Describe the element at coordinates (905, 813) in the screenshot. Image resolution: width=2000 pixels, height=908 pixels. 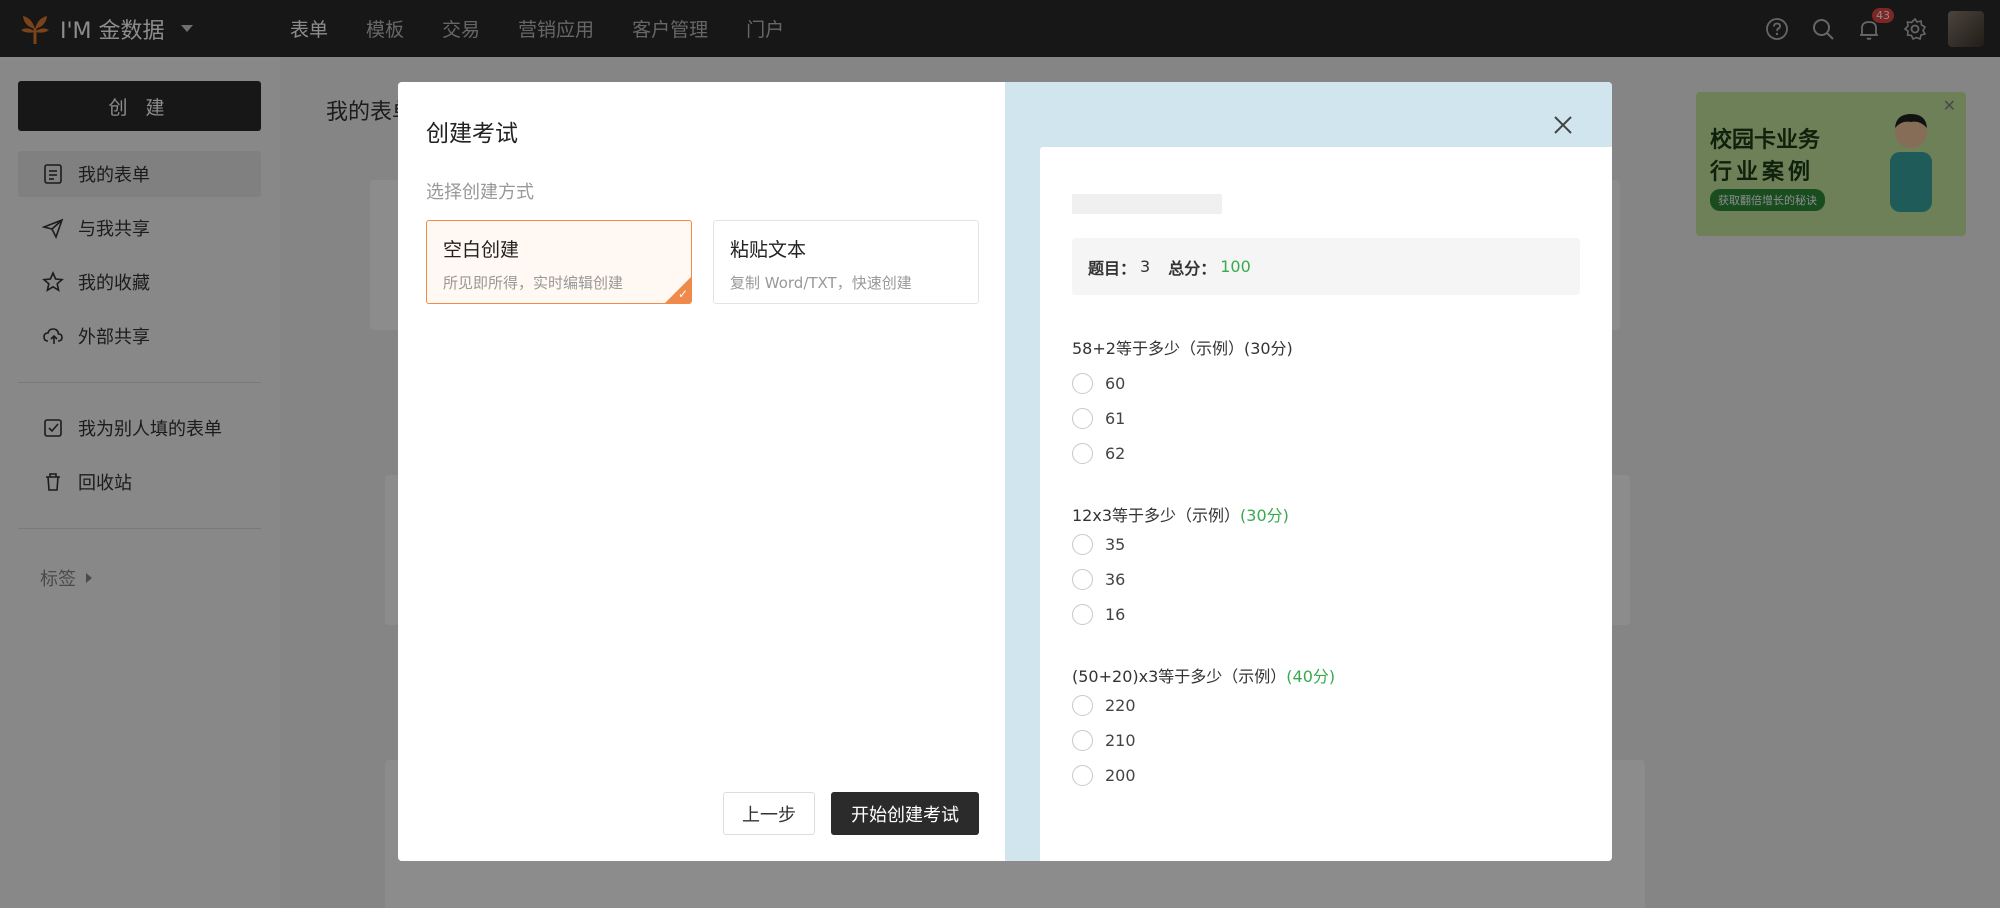
I see `start-exam-button: 开始创建考试` at that location.